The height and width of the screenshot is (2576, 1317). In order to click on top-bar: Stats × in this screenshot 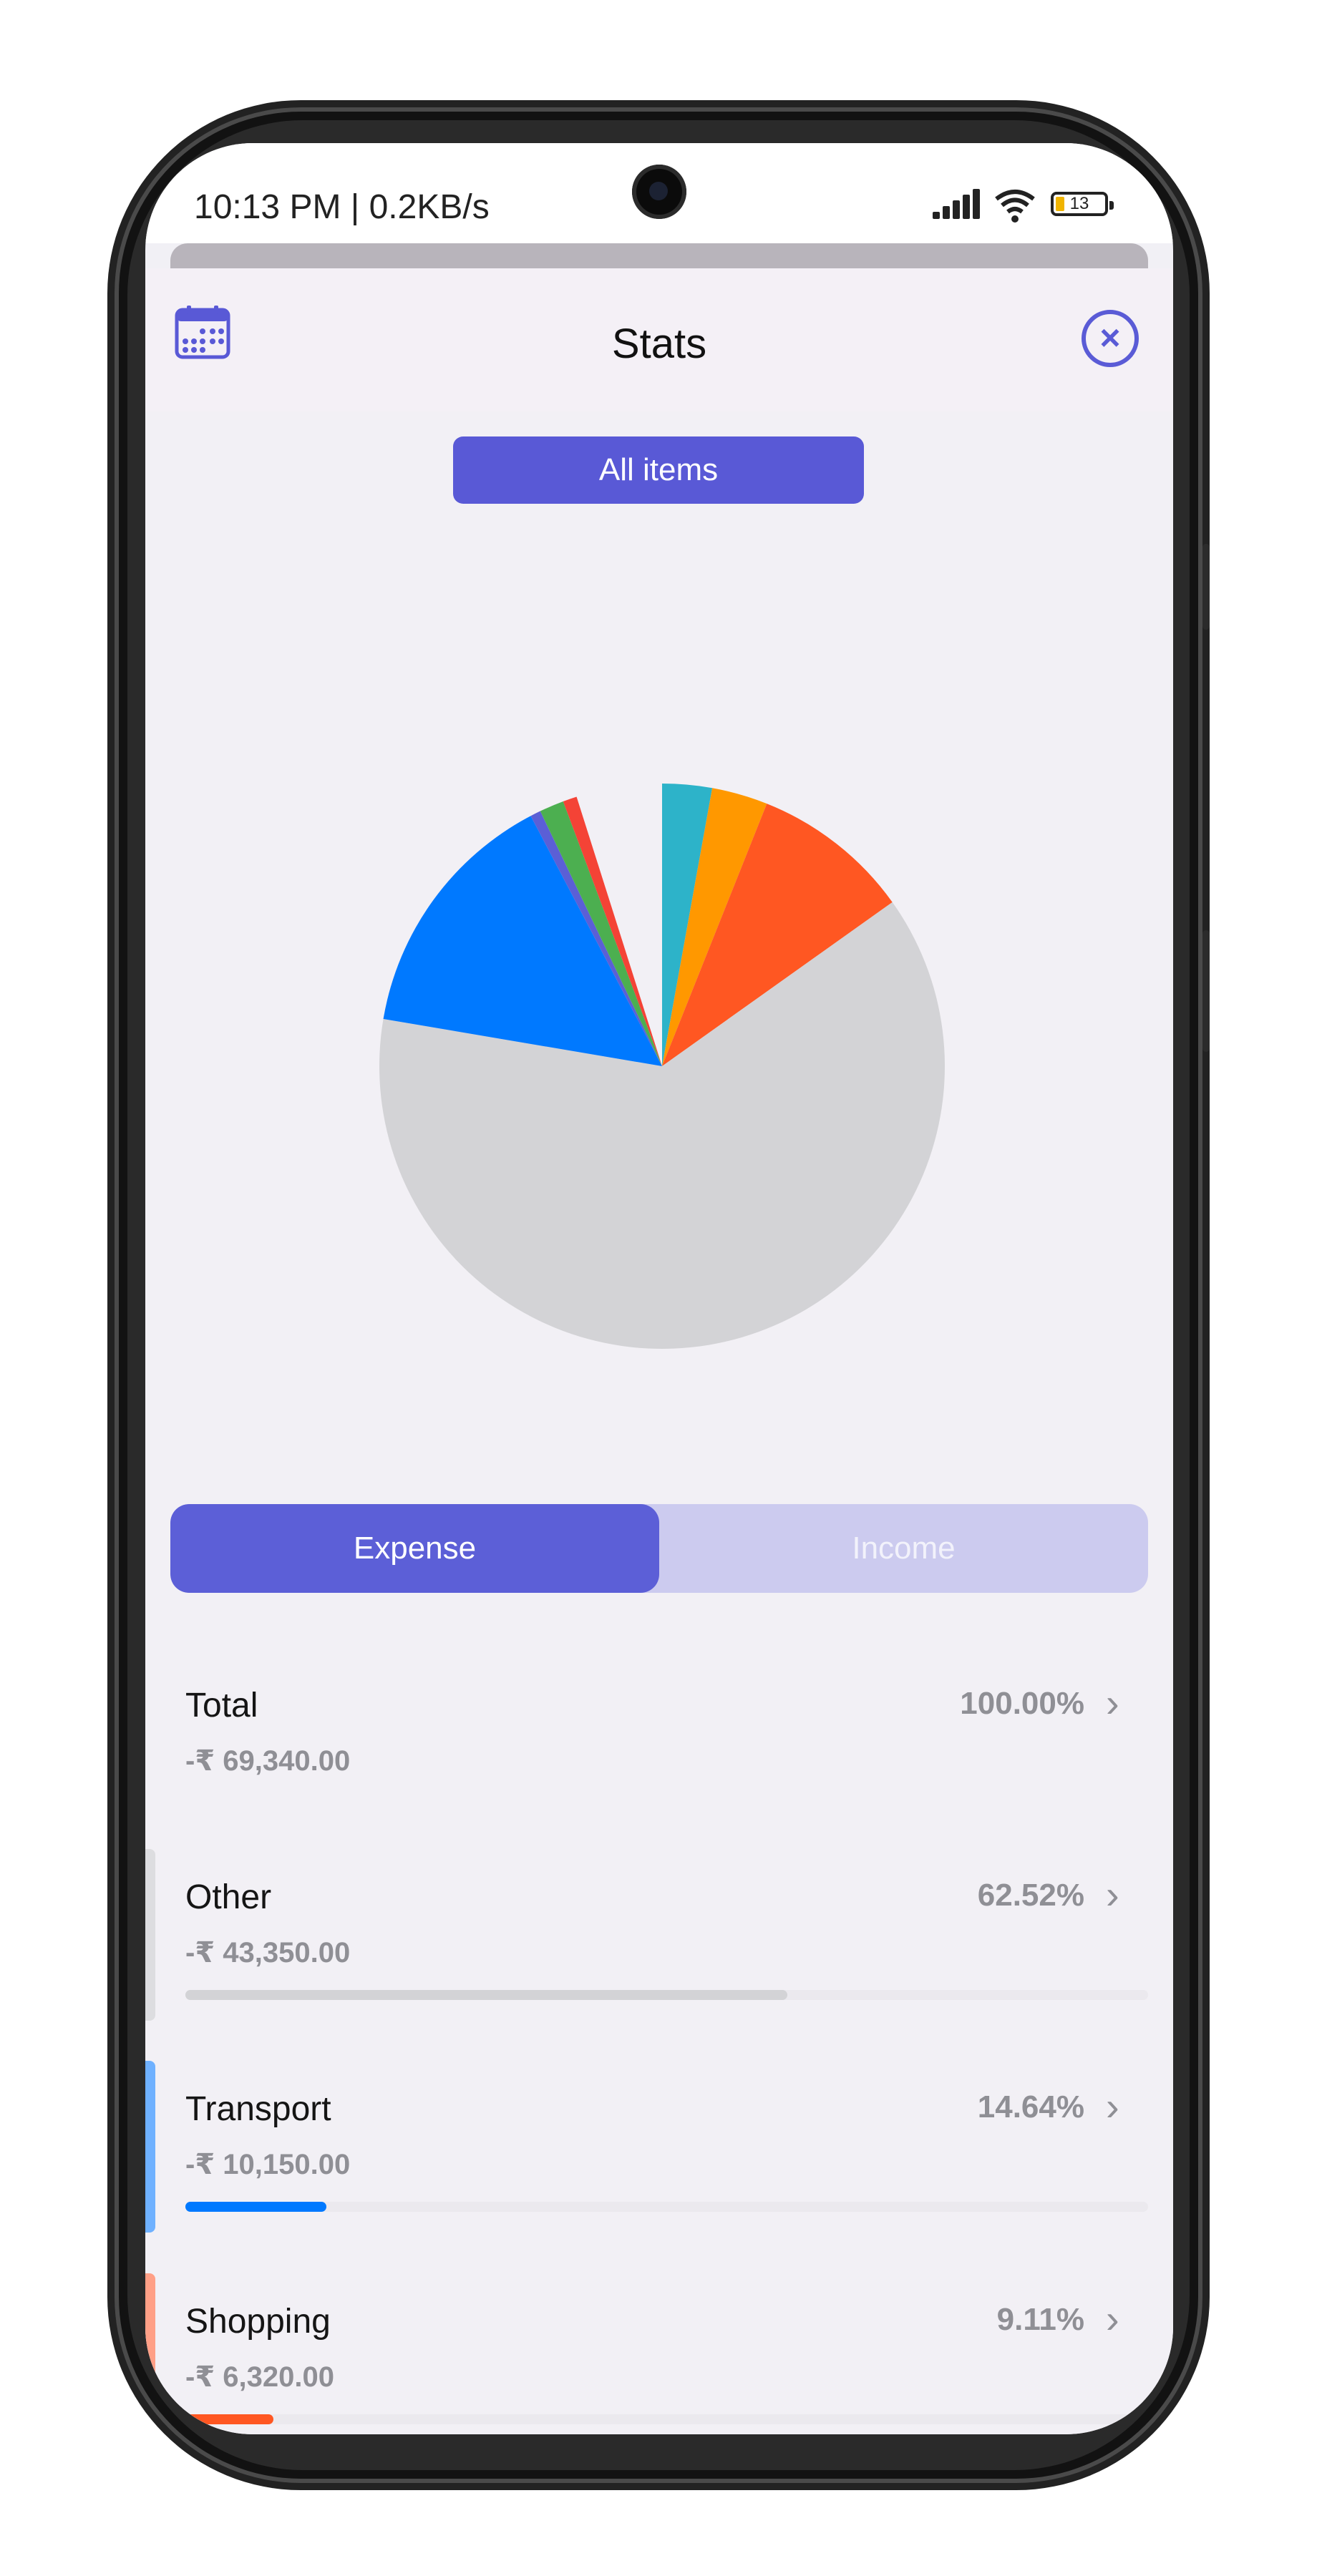, I will do `click(659, 339)`.